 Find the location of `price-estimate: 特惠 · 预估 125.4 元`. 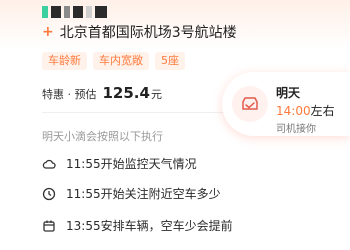

price-estimate: 特惠 · 预估 125.4 元 is located at coordinates (102, 93).